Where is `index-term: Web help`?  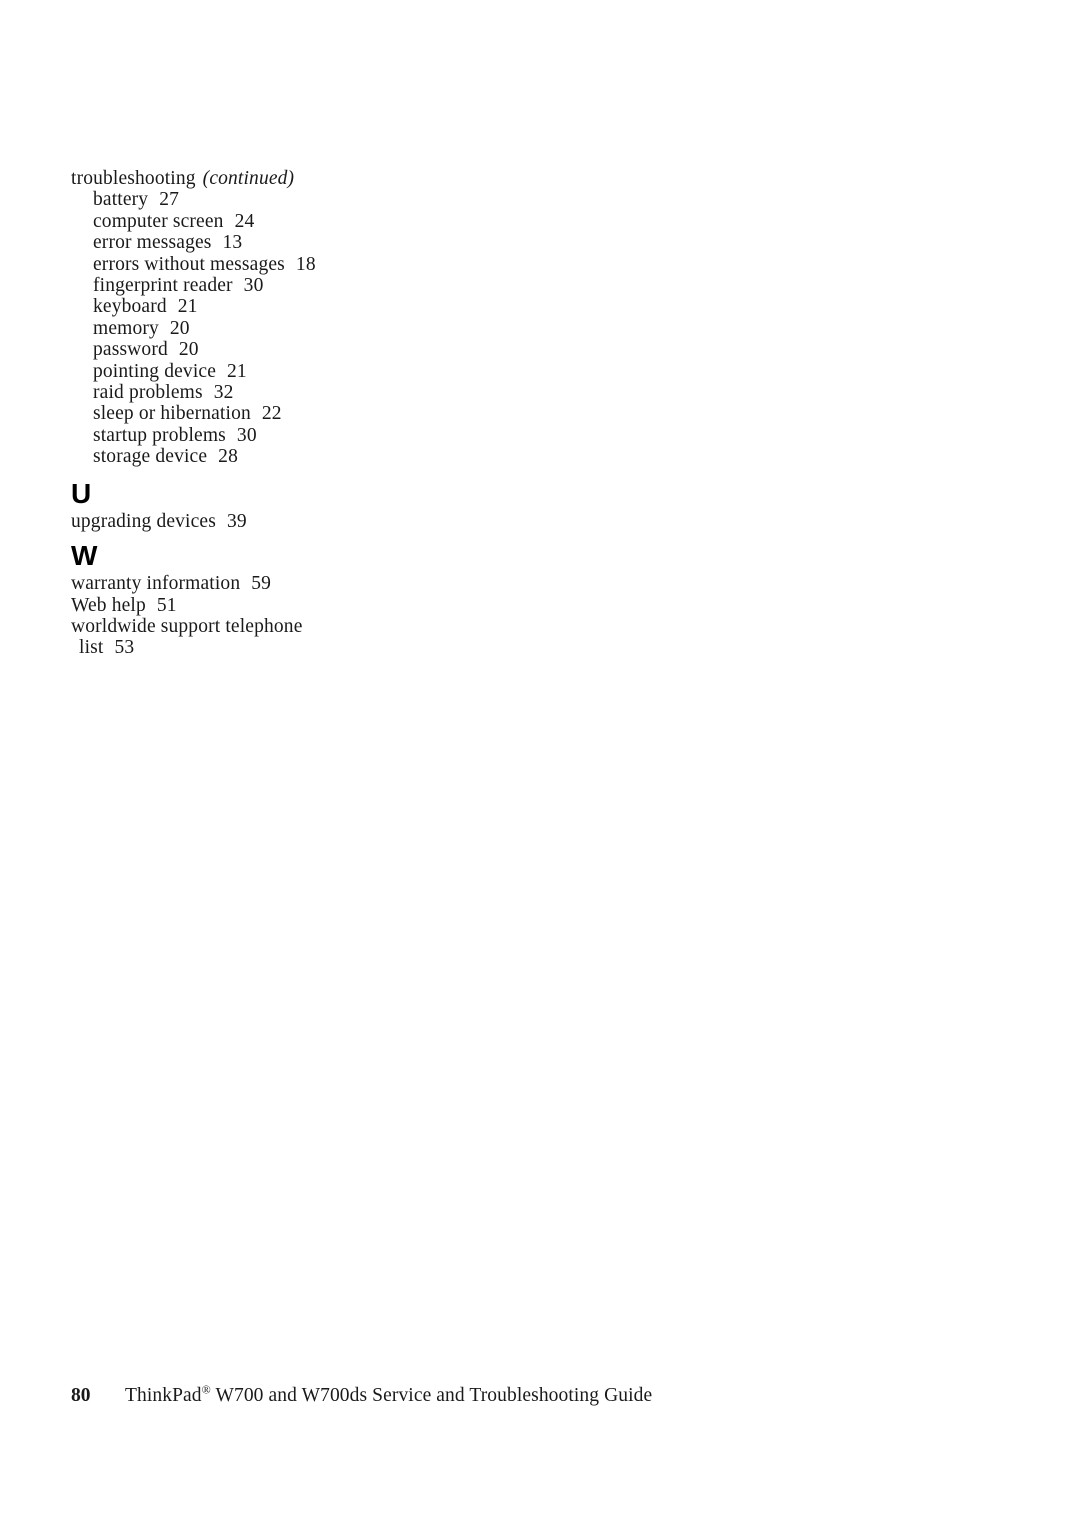 index-term: Web help is located at coordinates (108, 605).